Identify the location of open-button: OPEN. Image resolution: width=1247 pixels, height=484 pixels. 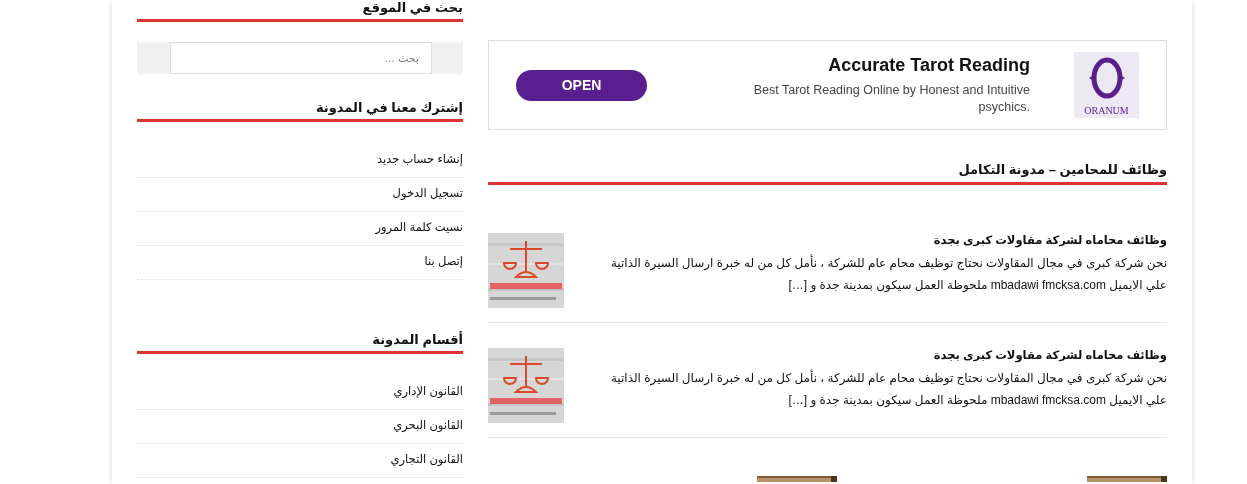
(581, 85).